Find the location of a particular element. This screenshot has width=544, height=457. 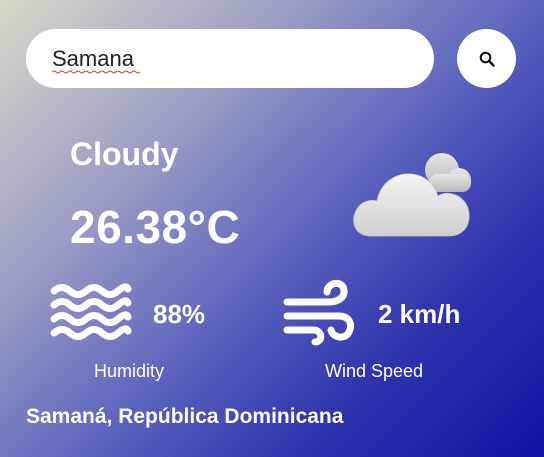

weather-condition: Cloudy is located at coordinates (124, 154).